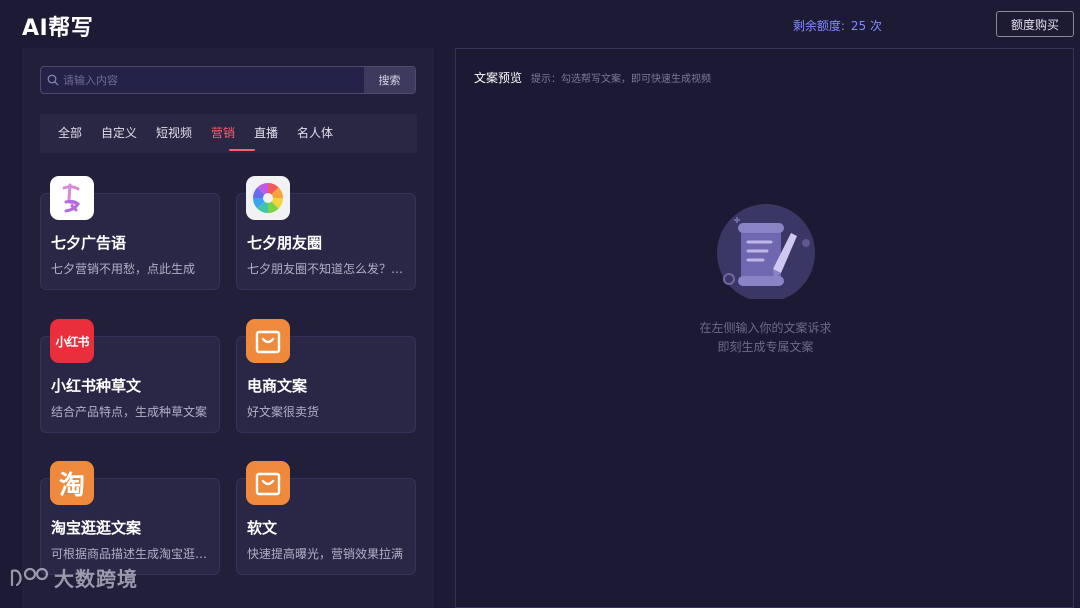 The width and height of the screenshot is (1080, 608). What do you see at coordinates (1035, 24) in the screenshot?
I see `buy-quota-button: 额度购买` at bounding box center [1035, 24].